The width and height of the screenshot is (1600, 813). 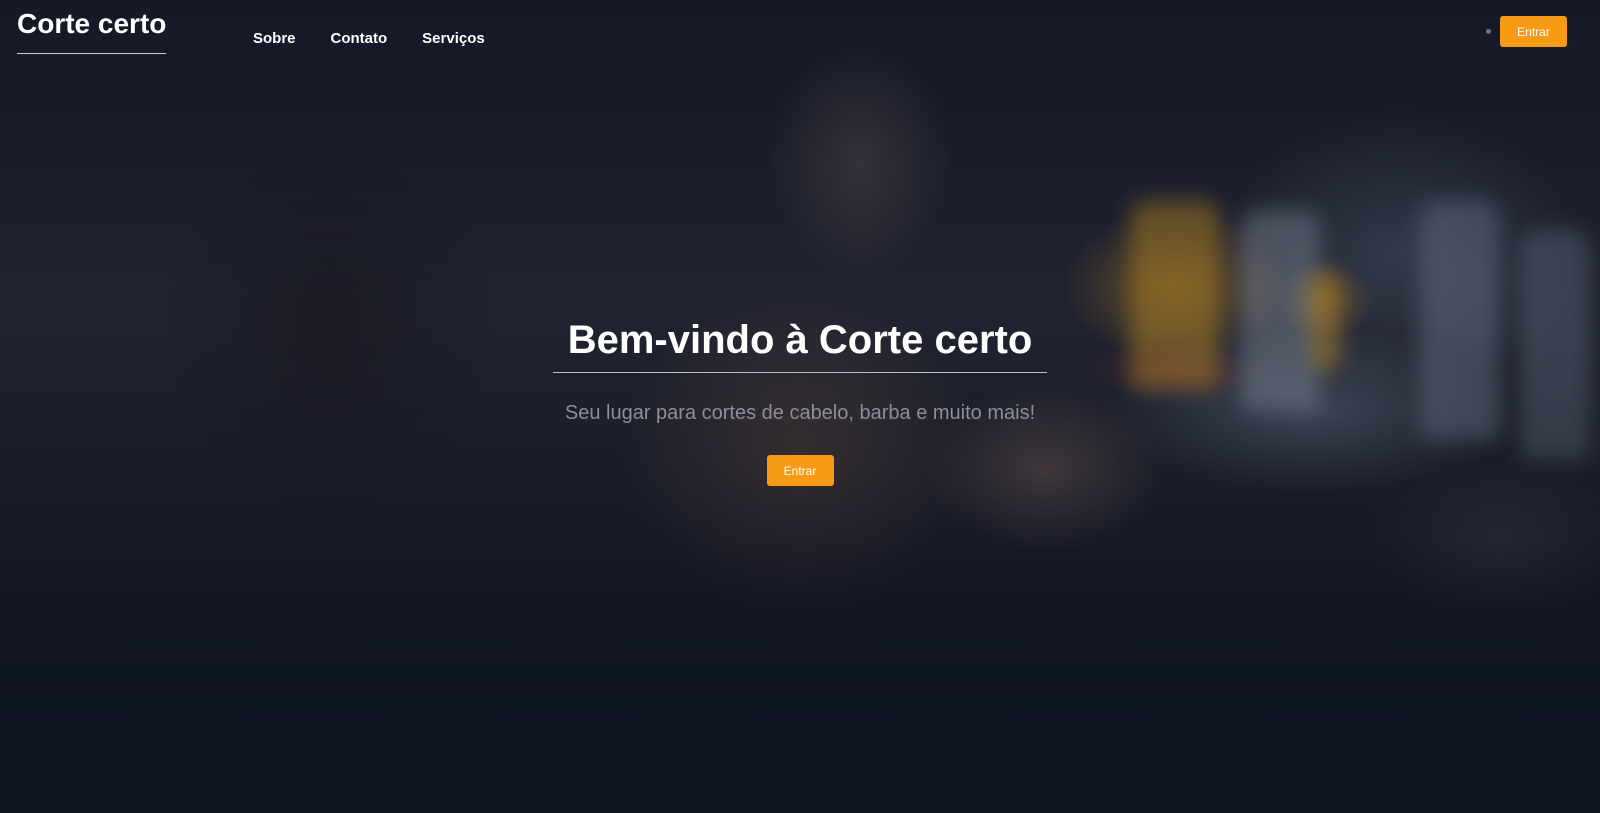 I want to click on main-nav: Sobre Contato Serviços, so click(x=386, y=39).